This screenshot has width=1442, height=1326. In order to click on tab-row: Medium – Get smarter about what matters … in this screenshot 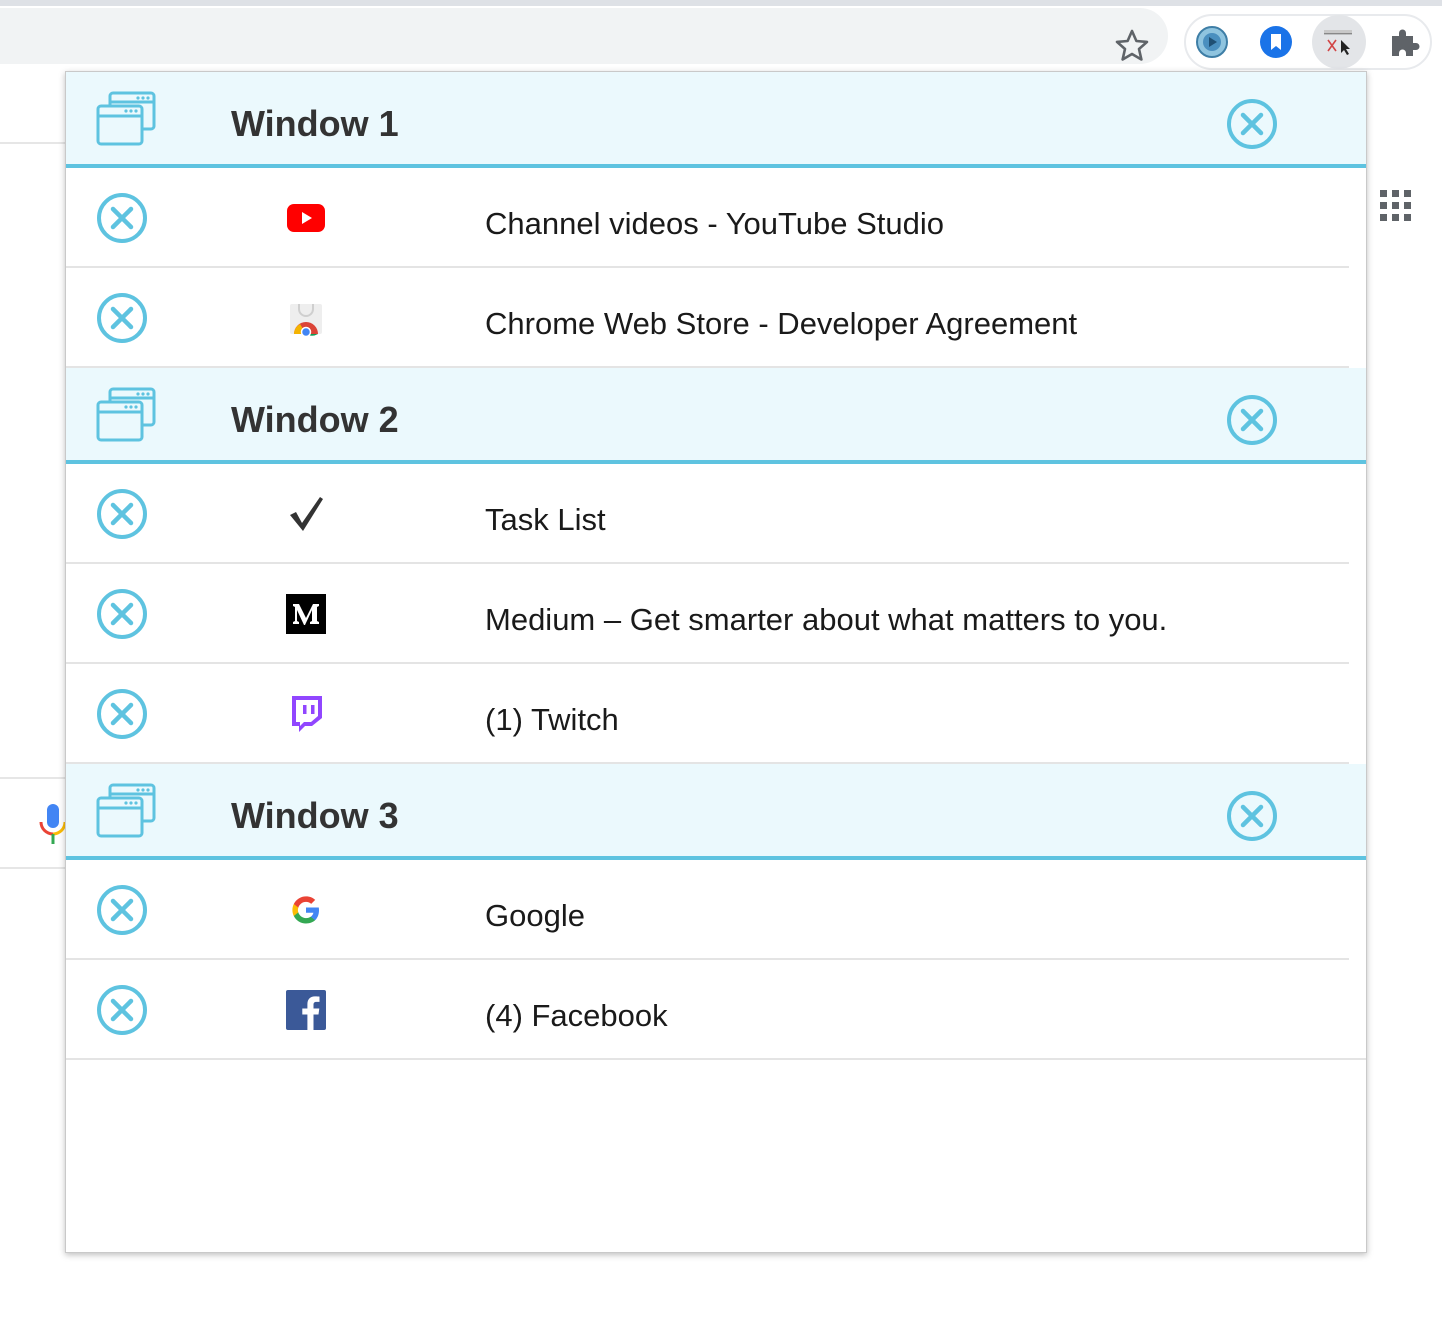, I will do `click(716, 614)`.